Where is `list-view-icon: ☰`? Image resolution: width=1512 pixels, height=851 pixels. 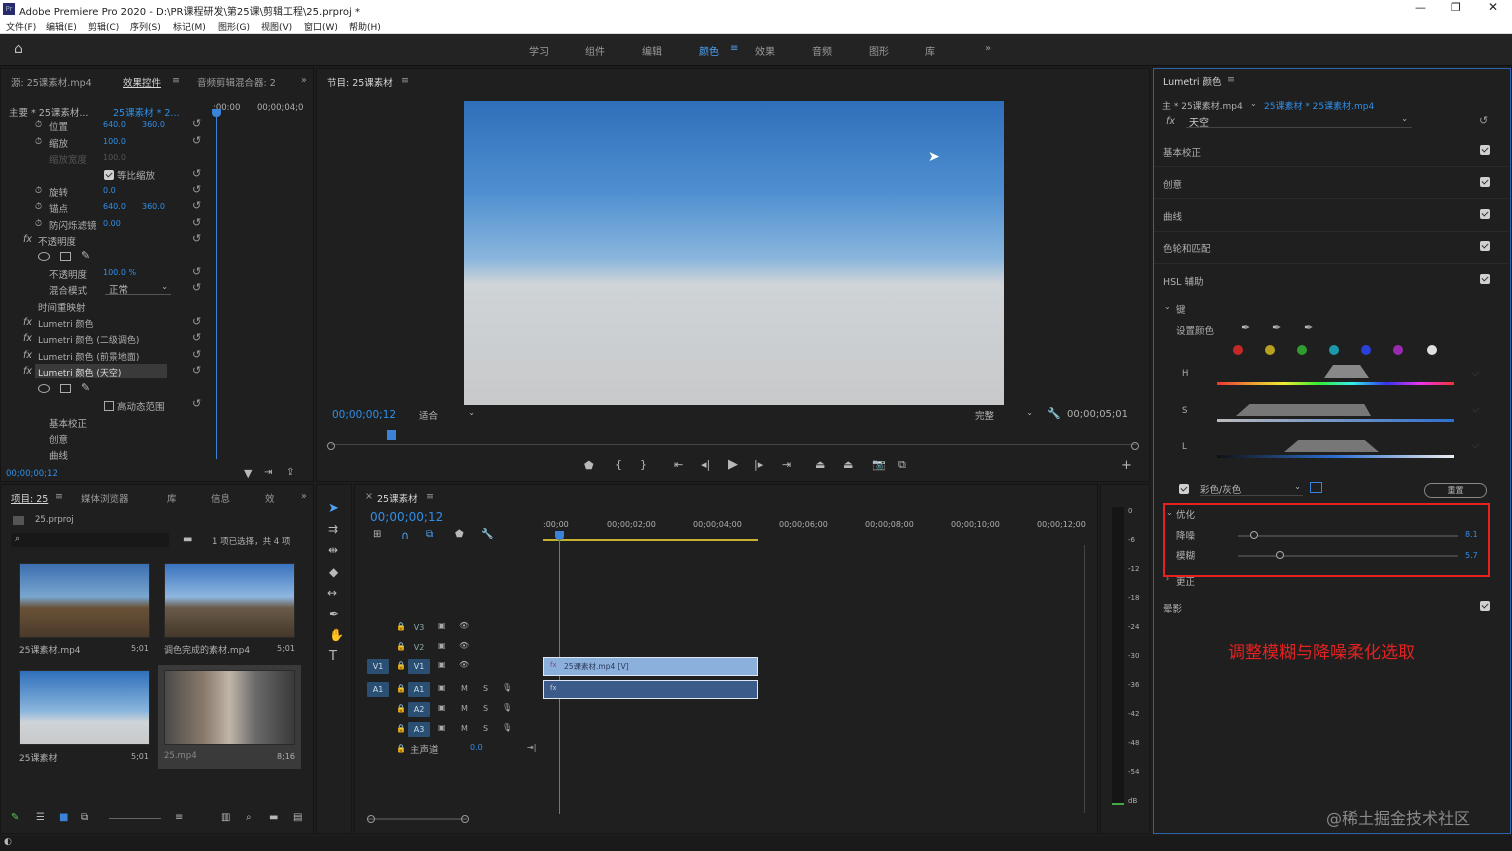 list-view-icon: ☰ is located at coordinates (40, 817).